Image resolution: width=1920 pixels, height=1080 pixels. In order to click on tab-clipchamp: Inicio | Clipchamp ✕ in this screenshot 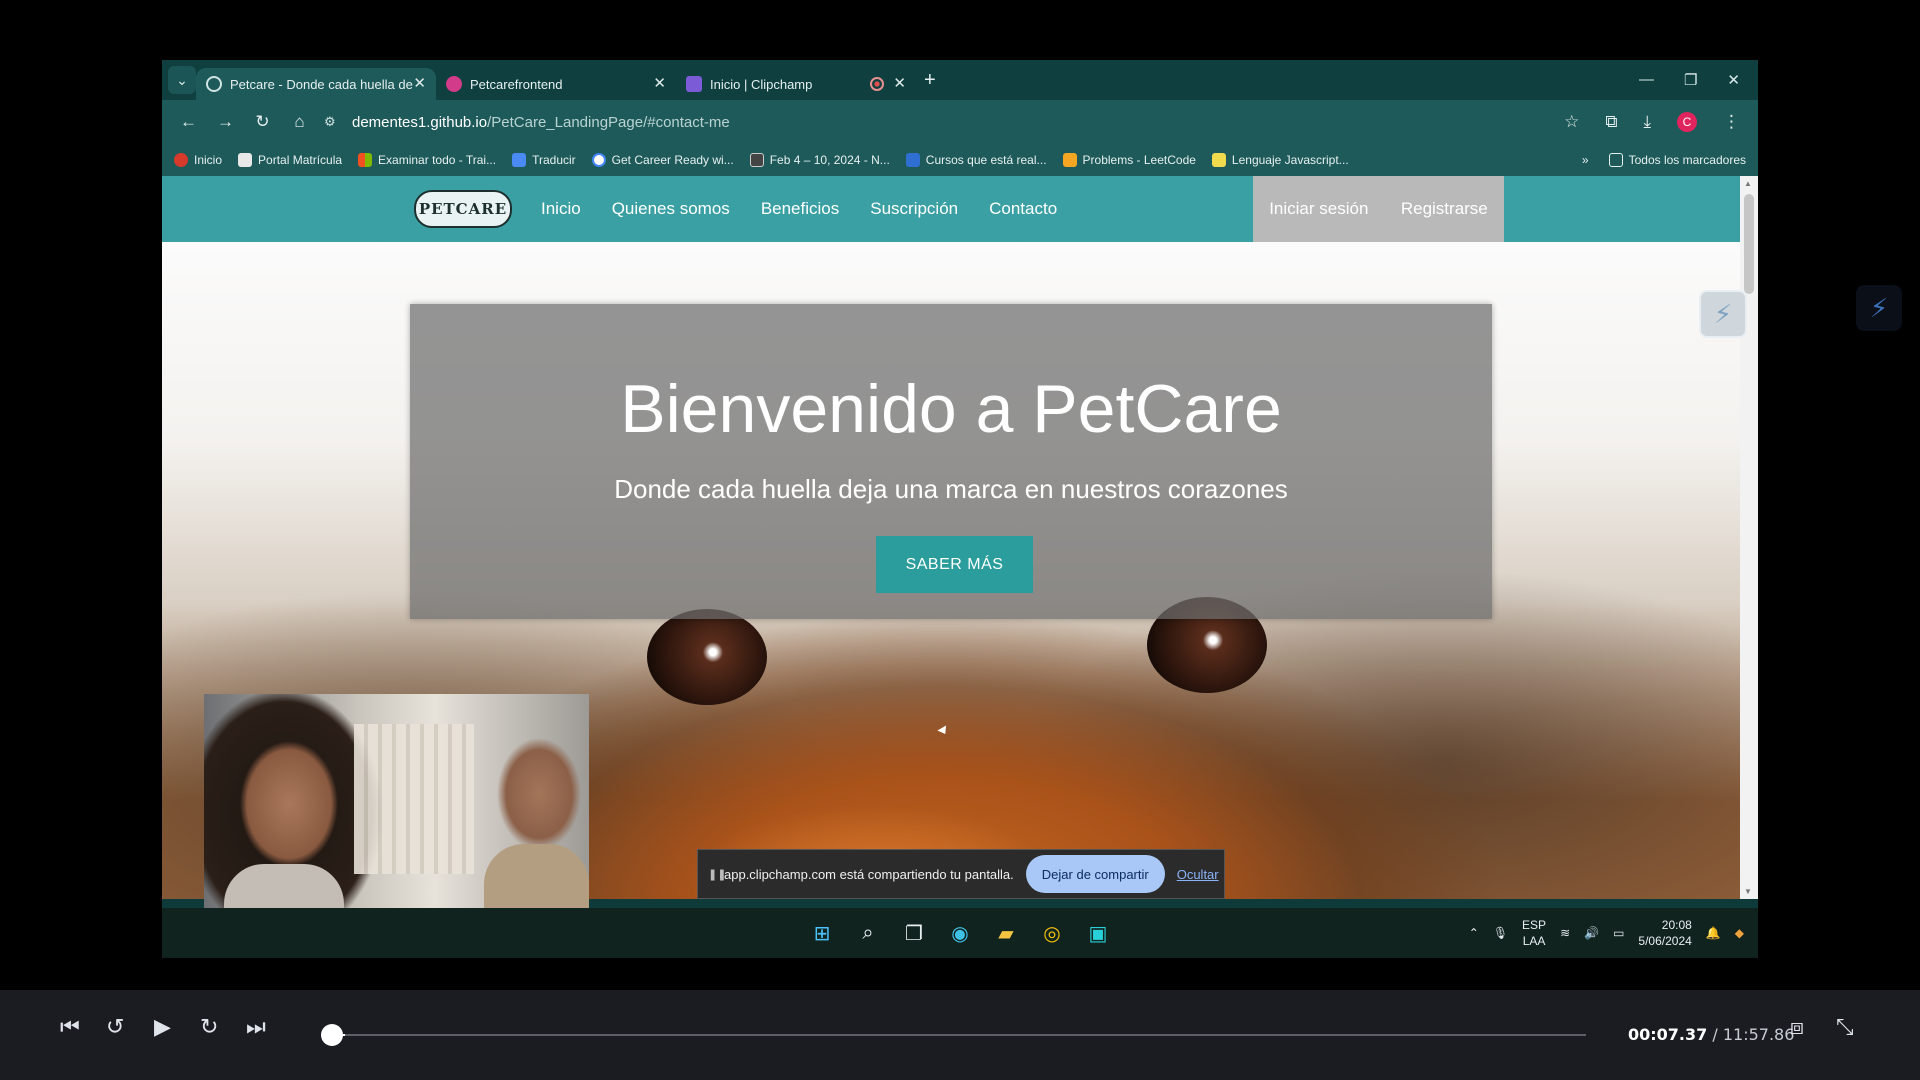, I will do `click(796, 84)`.